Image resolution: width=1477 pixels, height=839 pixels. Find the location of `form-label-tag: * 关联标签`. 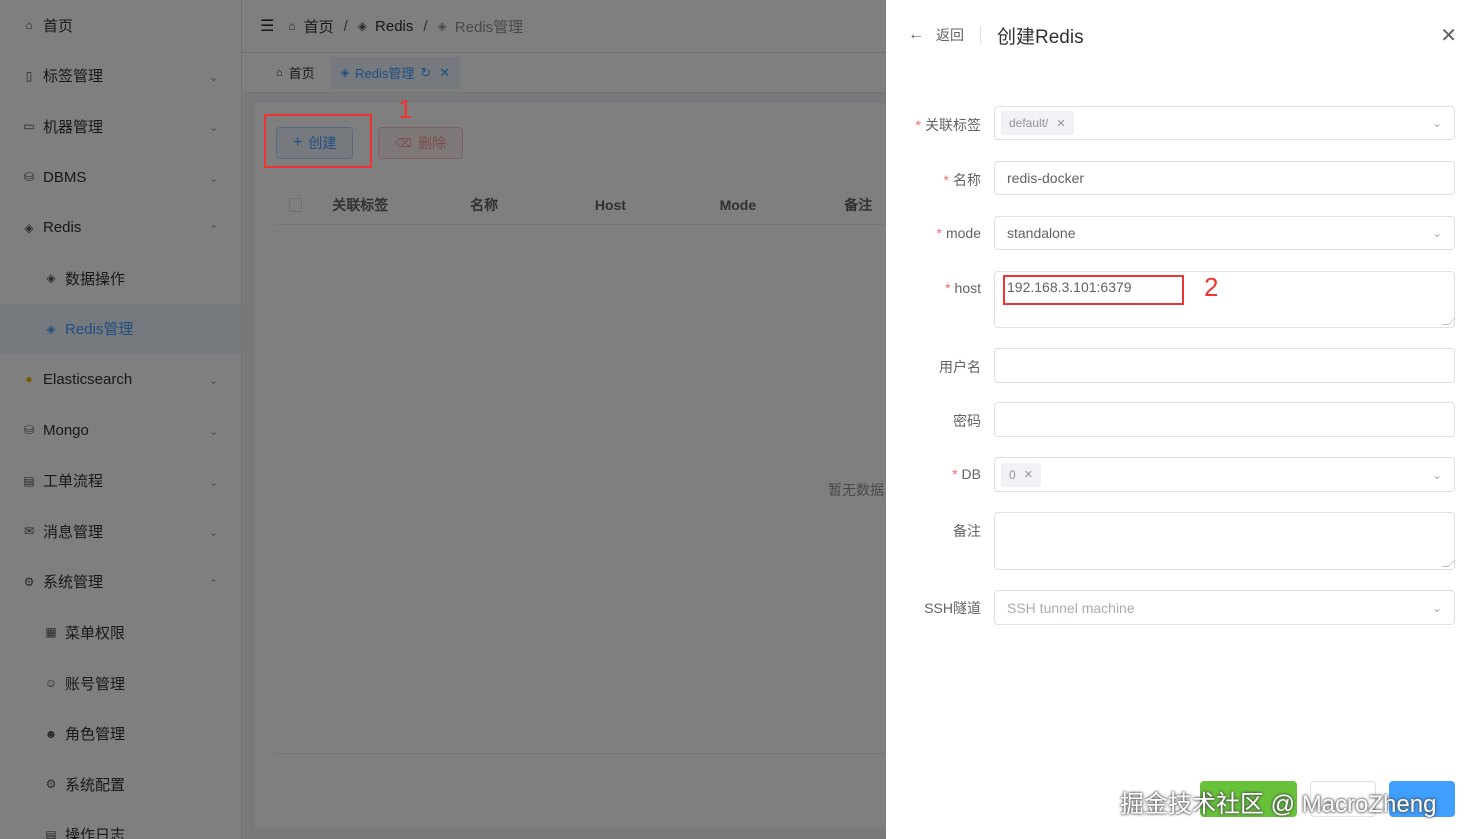

form-label-tag: * 关联标签 is located at coordinates (948, 125).